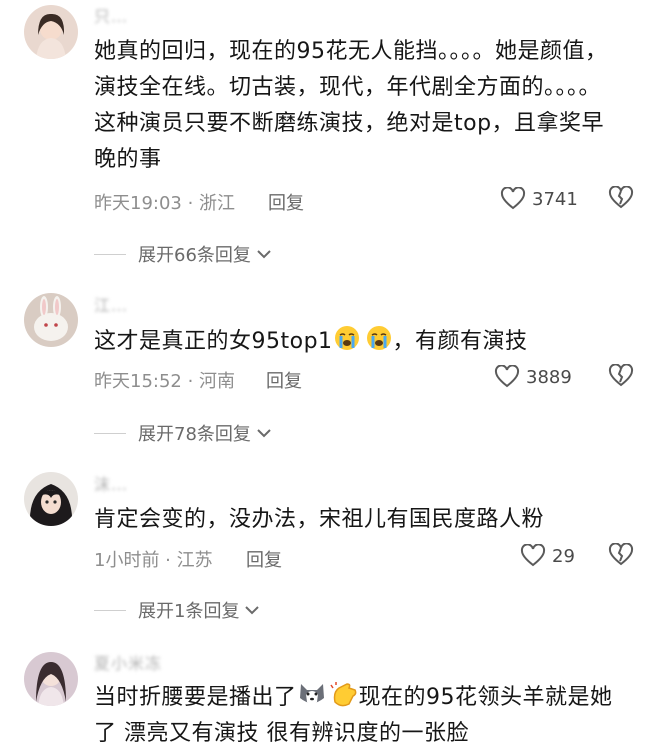 This screenshot has width=660, height=752. What do you see at coordinates (153, 560) in the screenshot?
I see `timestamp-location: 1小时前 · 江苏` at bounding box center [153, 560].